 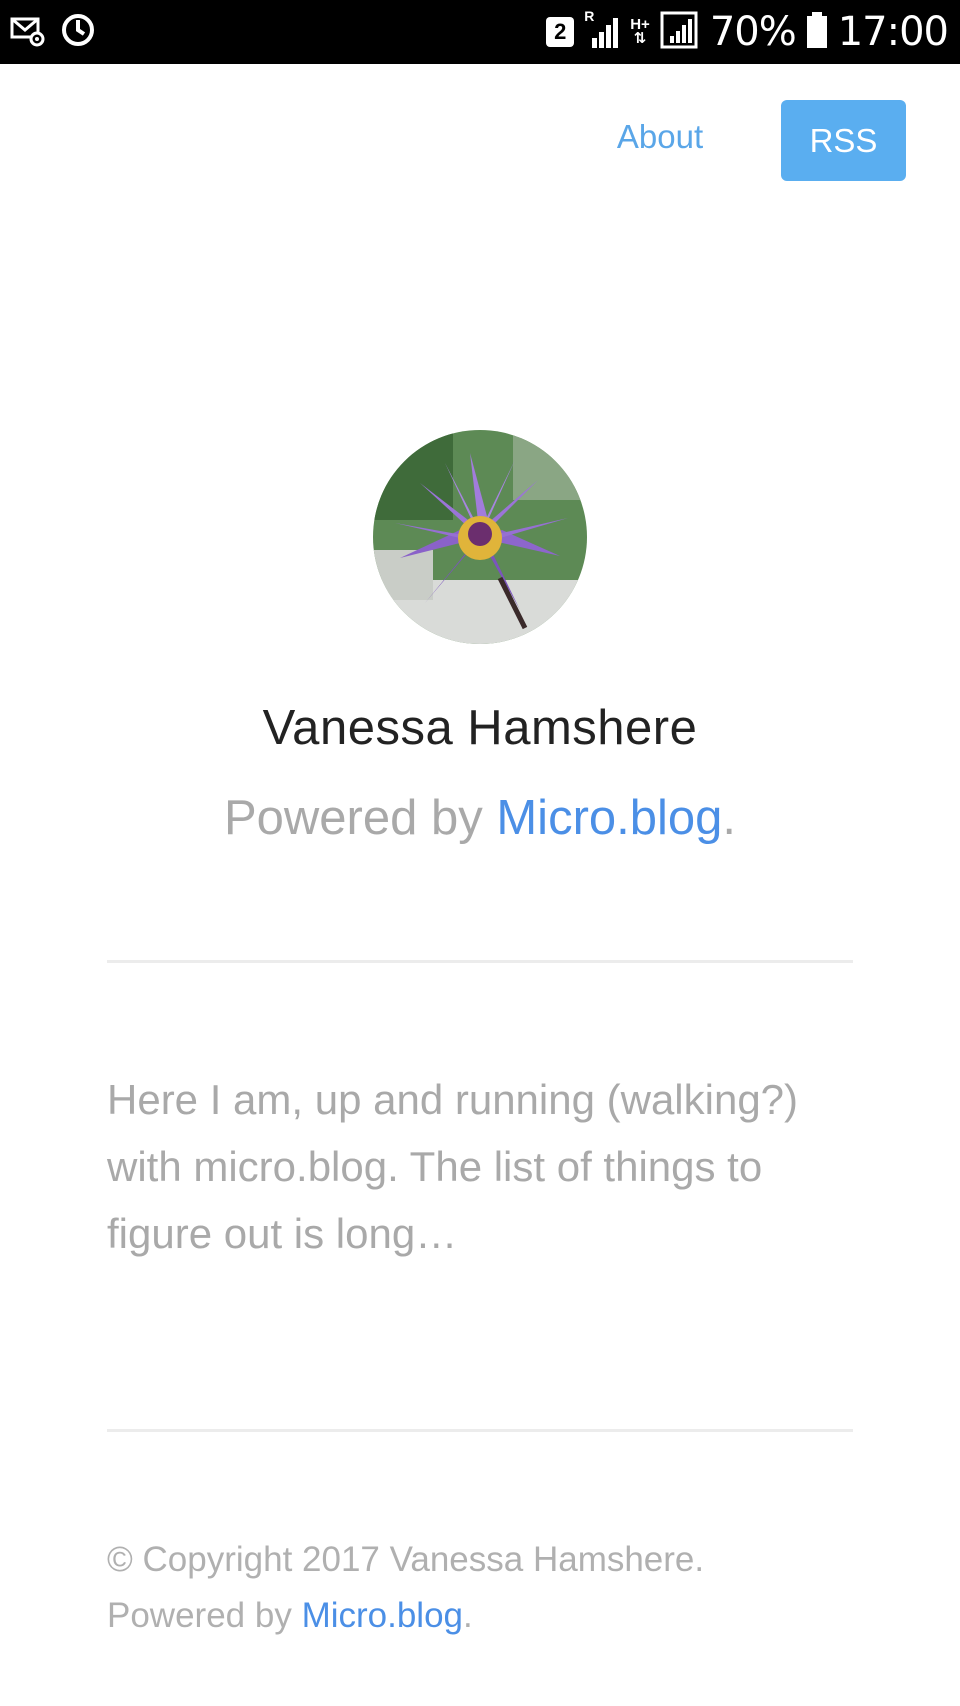 What do you see at coordinates (609, 818) in the screenshot?
I see `micro-blog-link: Micro.blog` at bounding box center [609, 818].